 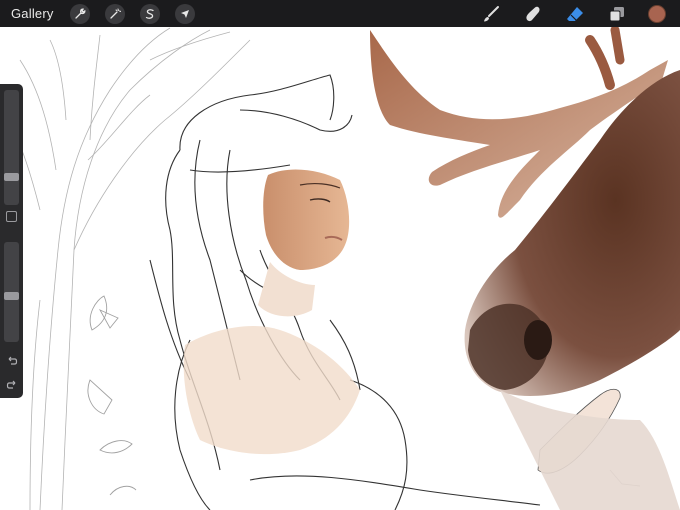 I want to click on layers-icon, so click(x=616, y=13).